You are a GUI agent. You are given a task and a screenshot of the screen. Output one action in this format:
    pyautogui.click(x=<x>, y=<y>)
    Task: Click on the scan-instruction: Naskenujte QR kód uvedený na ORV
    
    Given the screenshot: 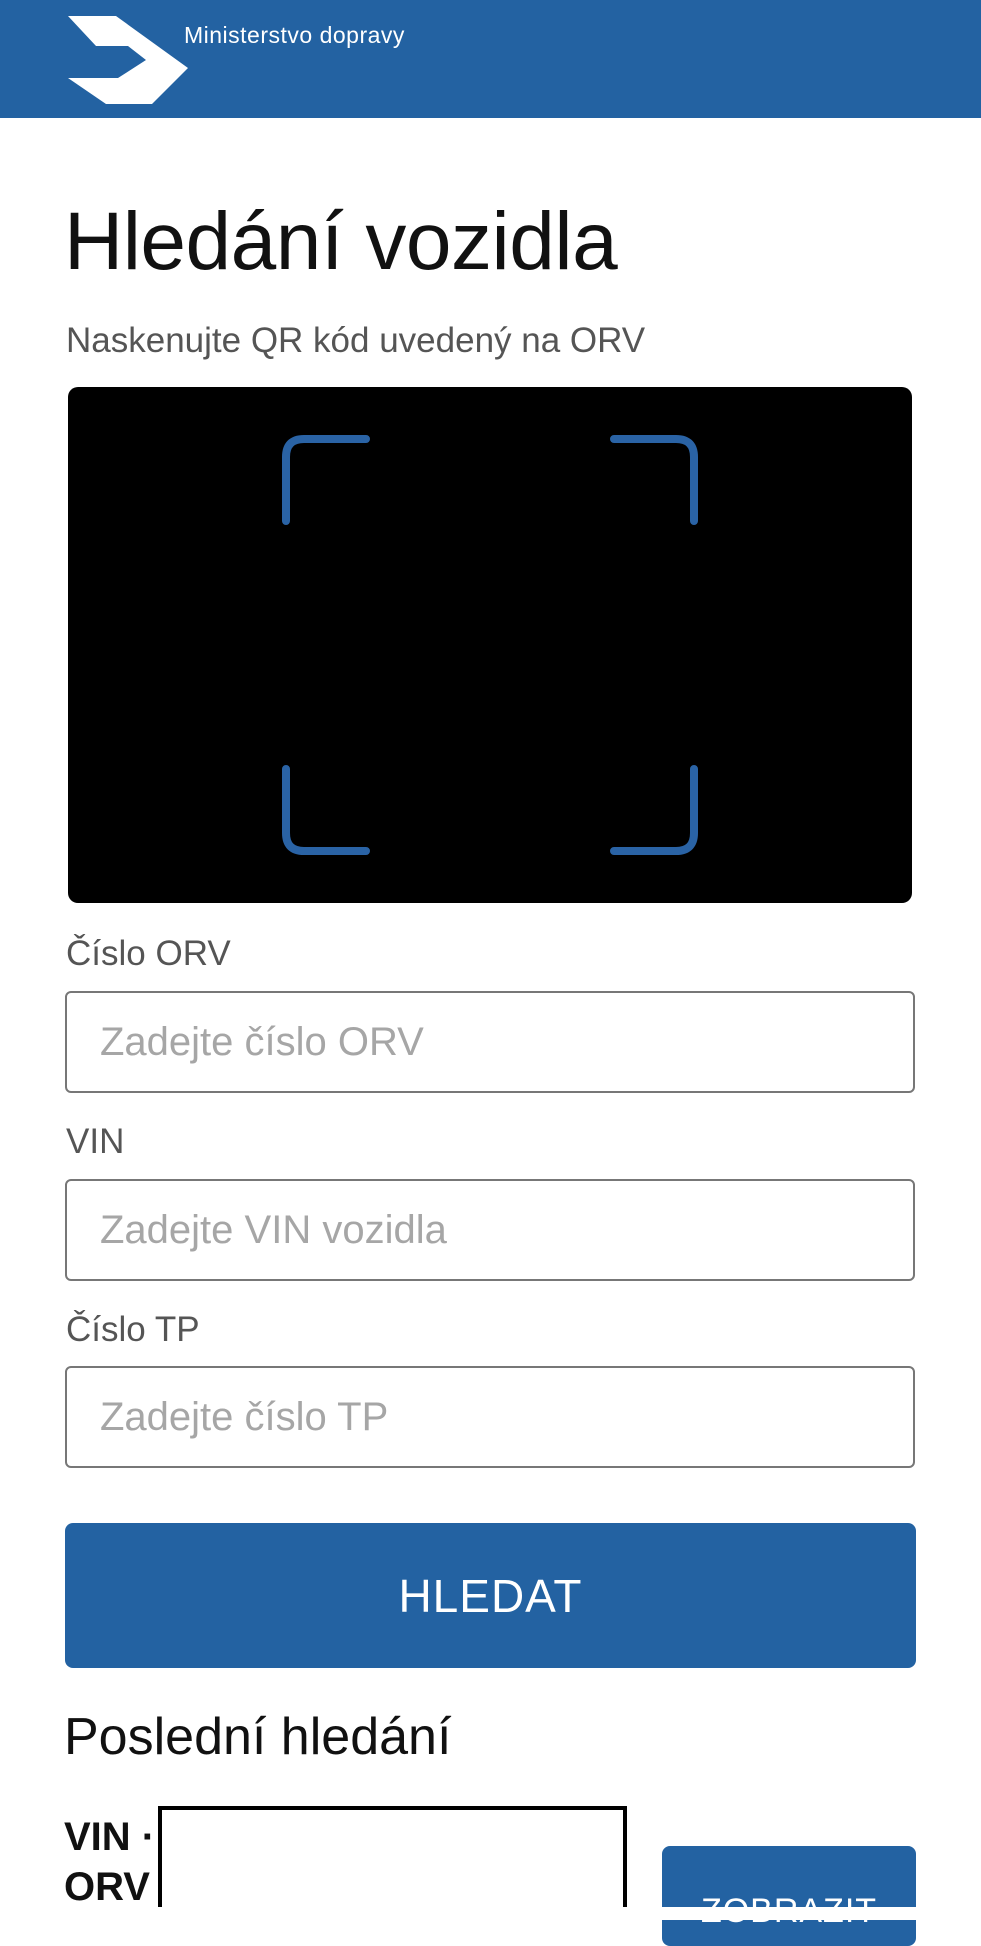 What is the action you would take?
    pyautogui.click(x=356, y=340)
    